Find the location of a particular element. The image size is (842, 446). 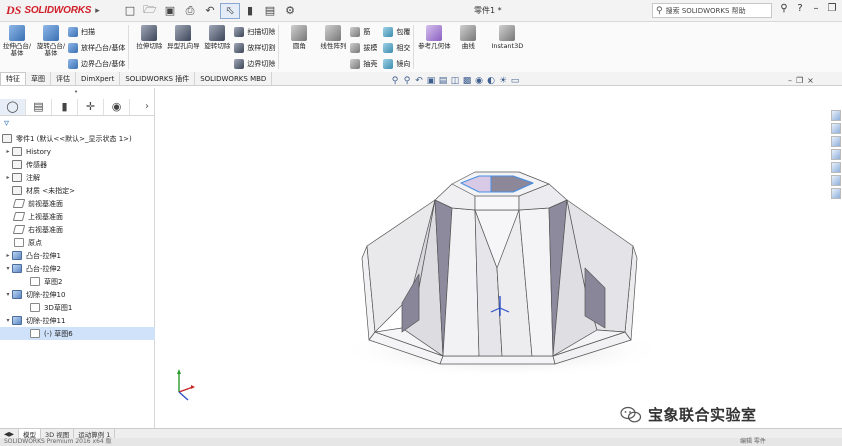

tree-item-origin: 原点 is located at coordinates (77, 242).